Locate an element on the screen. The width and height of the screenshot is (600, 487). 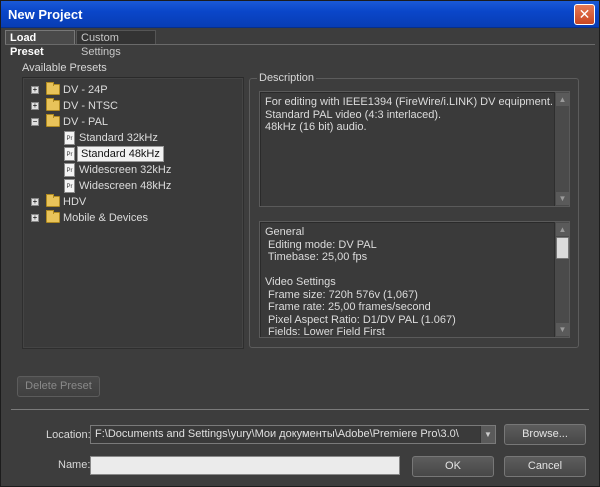
tree-item-label: Standard 32kHz is located at coordinates (118, 138).